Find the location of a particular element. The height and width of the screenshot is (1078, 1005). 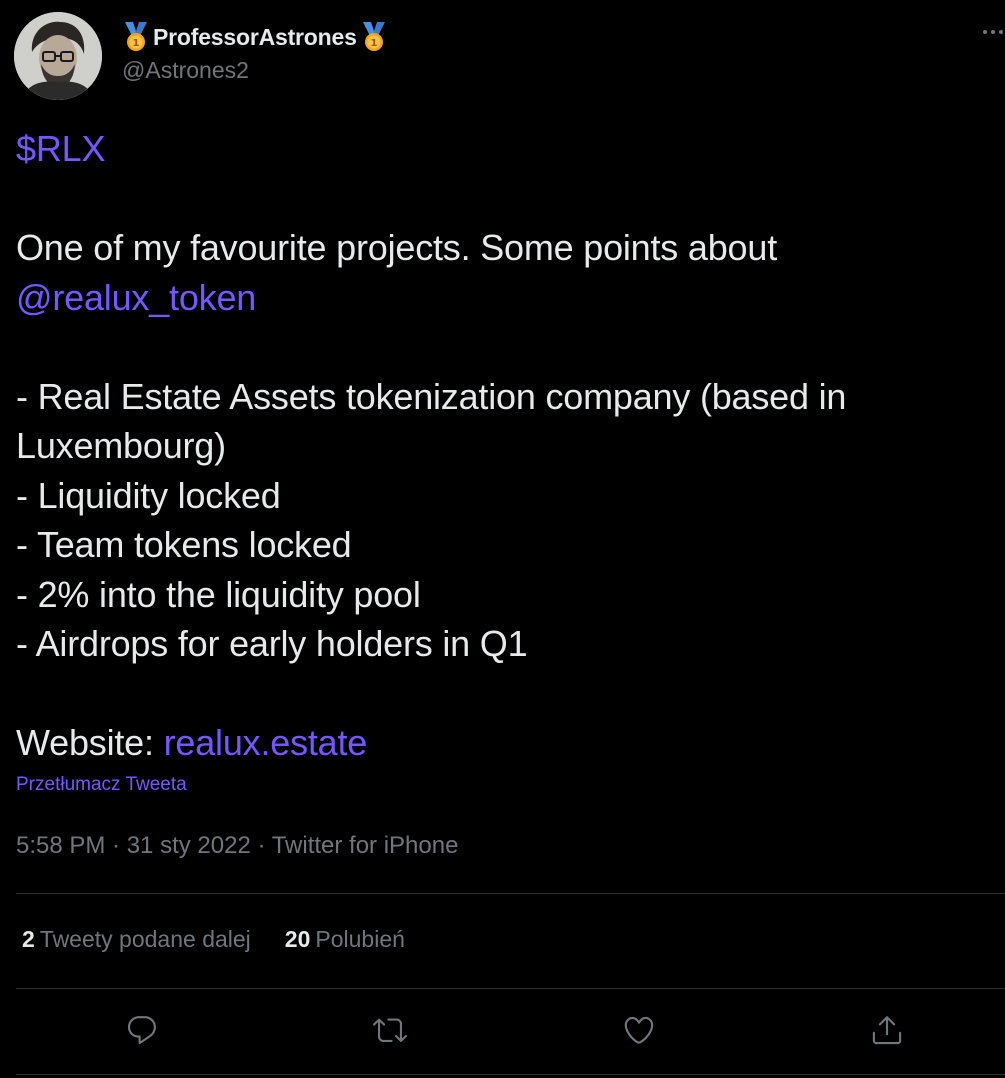

retweets-stat: 2 Tweety podane dalej is located at coordinates (136, 939).